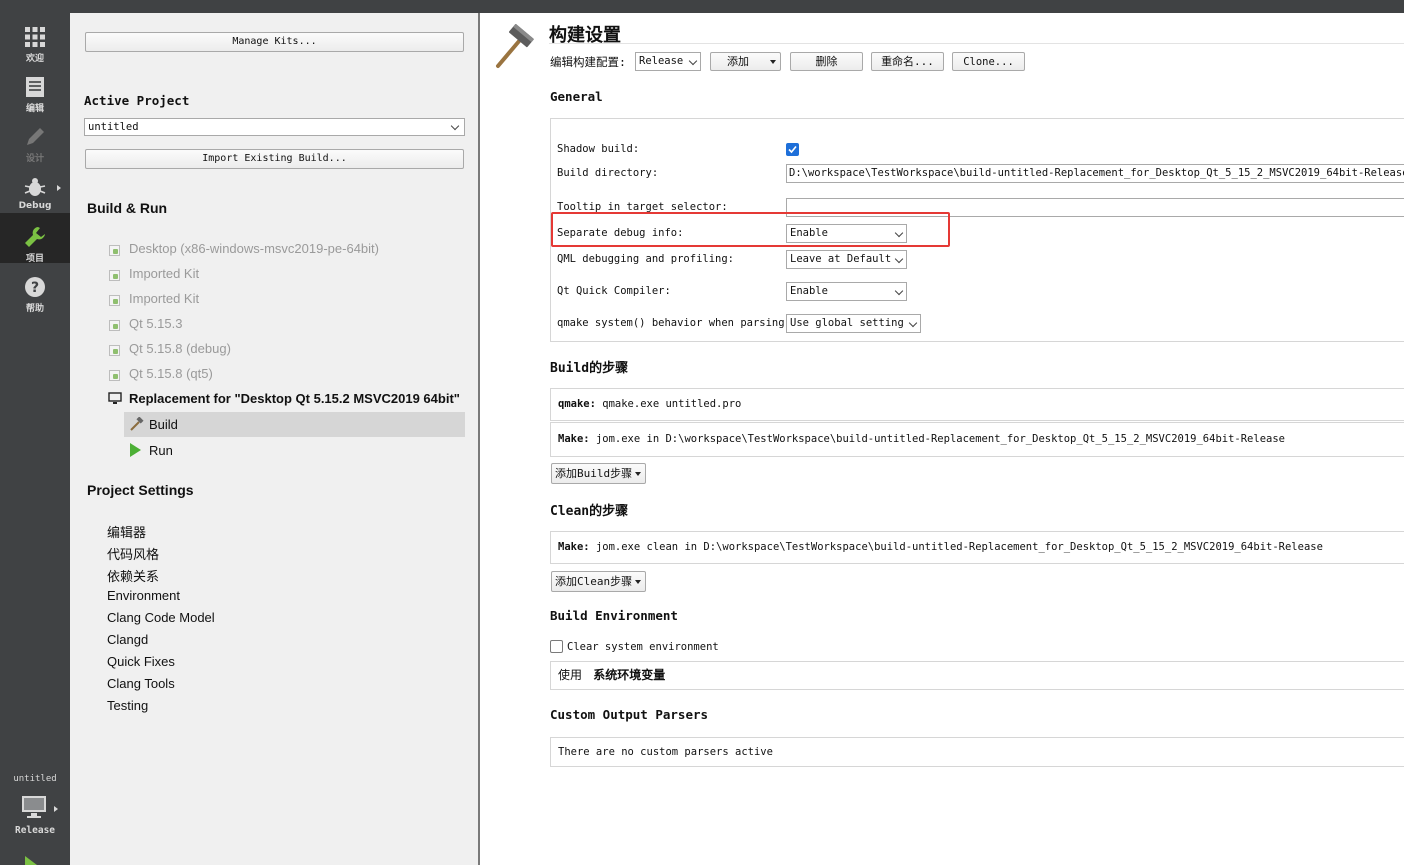  I want to click on clear-environment-checkbox, so click(556, 646).